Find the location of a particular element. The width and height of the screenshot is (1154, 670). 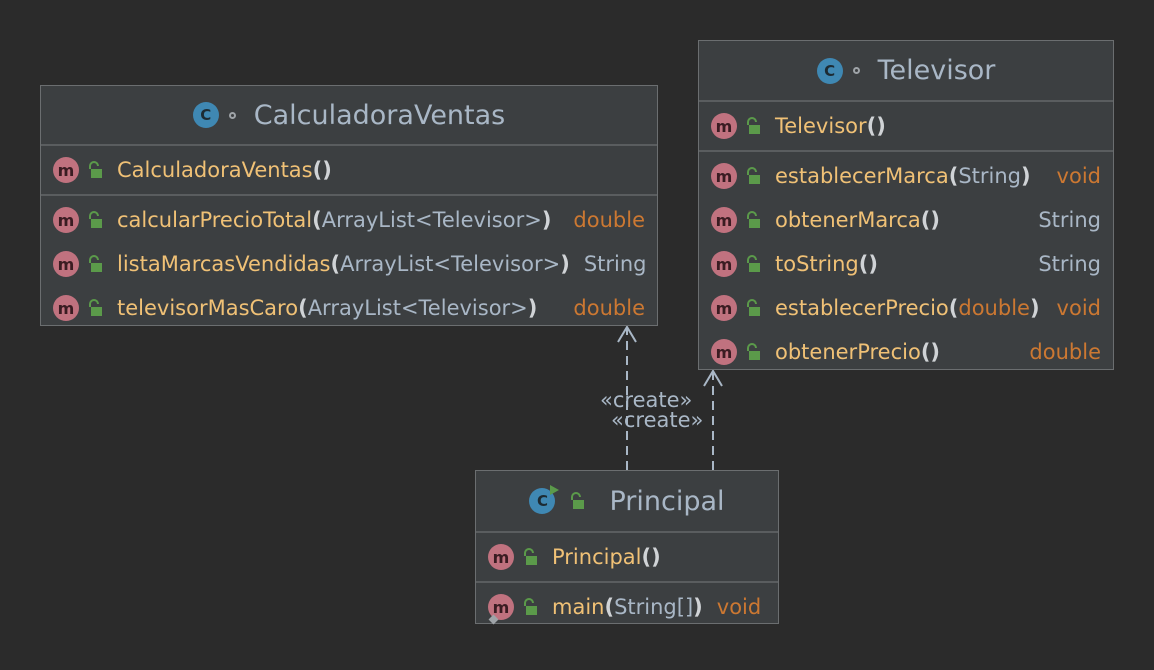

constructors-section: m Televisor() is located at coordinates (906, 127).